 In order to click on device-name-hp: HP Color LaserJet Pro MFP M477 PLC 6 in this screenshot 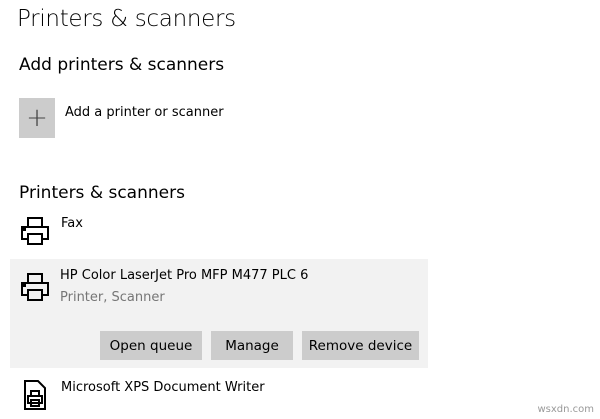, I will do `click(184, 275)`.